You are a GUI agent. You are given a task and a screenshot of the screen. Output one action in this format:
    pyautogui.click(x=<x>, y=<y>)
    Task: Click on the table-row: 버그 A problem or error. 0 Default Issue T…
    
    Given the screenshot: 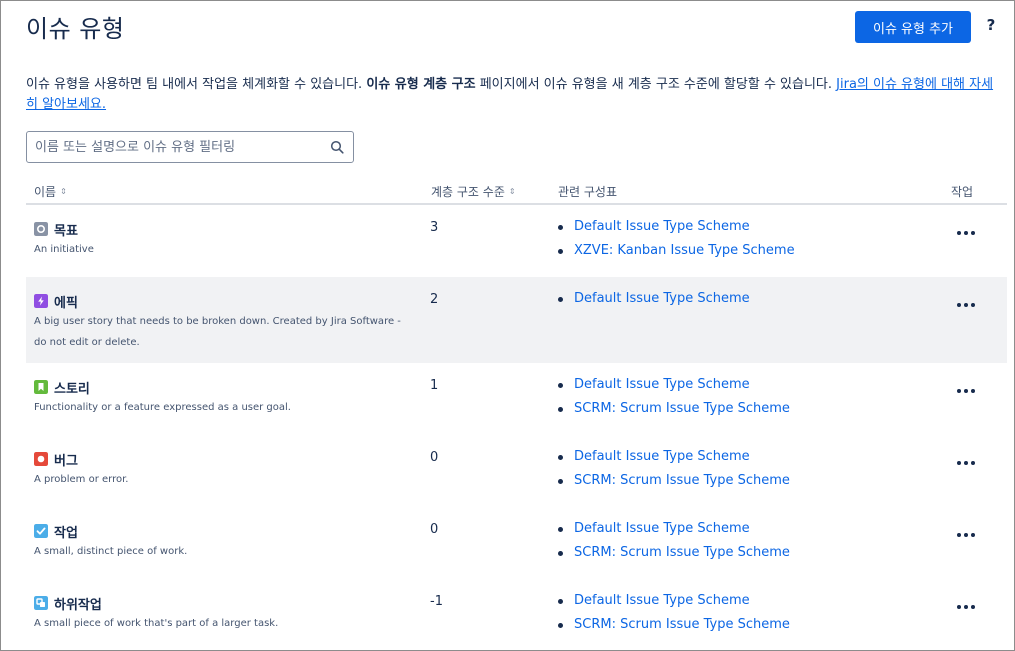 What is the action you would take?
    pyautogui.click(x=516, y=471)
    